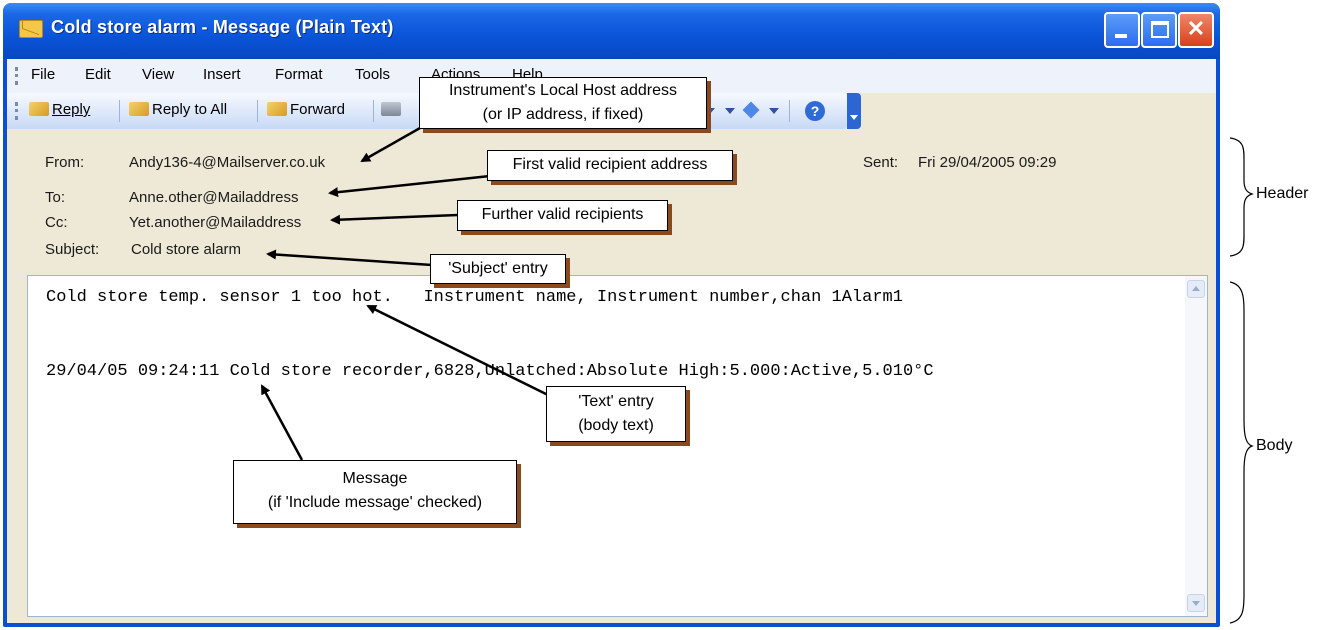 Image resolution: width=1336 pixels, height=630 pixels. I want to click on sent-label: Sent:, so click(881, 162).